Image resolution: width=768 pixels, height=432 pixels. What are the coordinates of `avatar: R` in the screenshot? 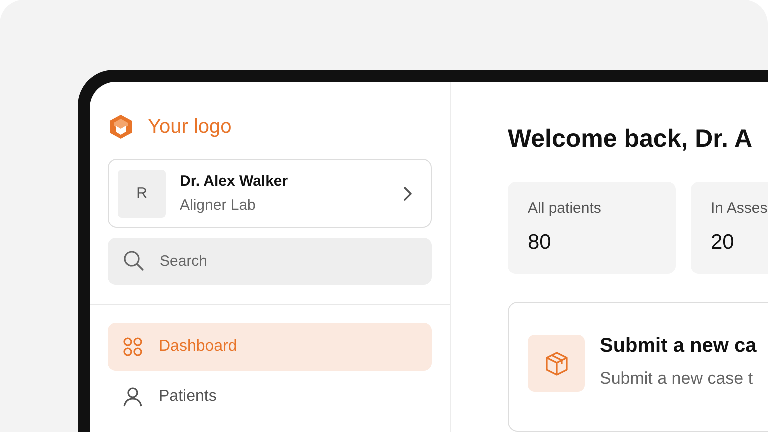 It's located at (142, 194).